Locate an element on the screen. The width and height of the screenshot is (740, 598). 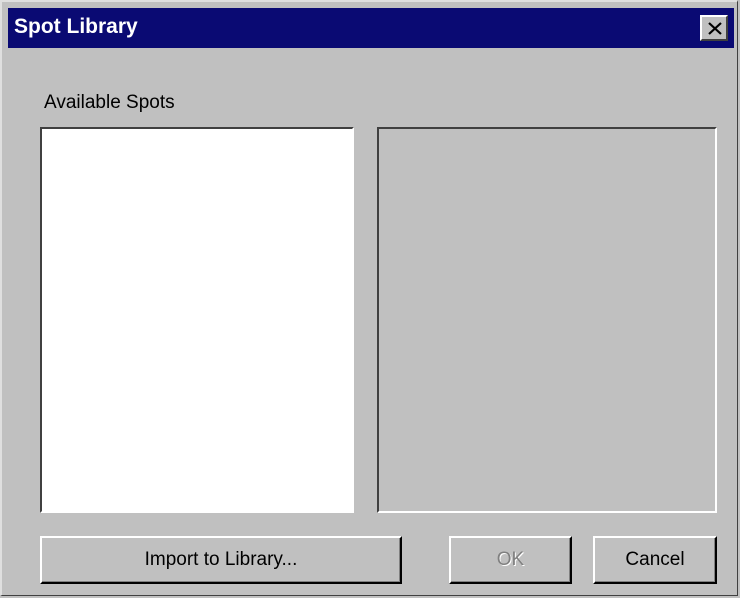
close-button is located at coordinates (714, 28).